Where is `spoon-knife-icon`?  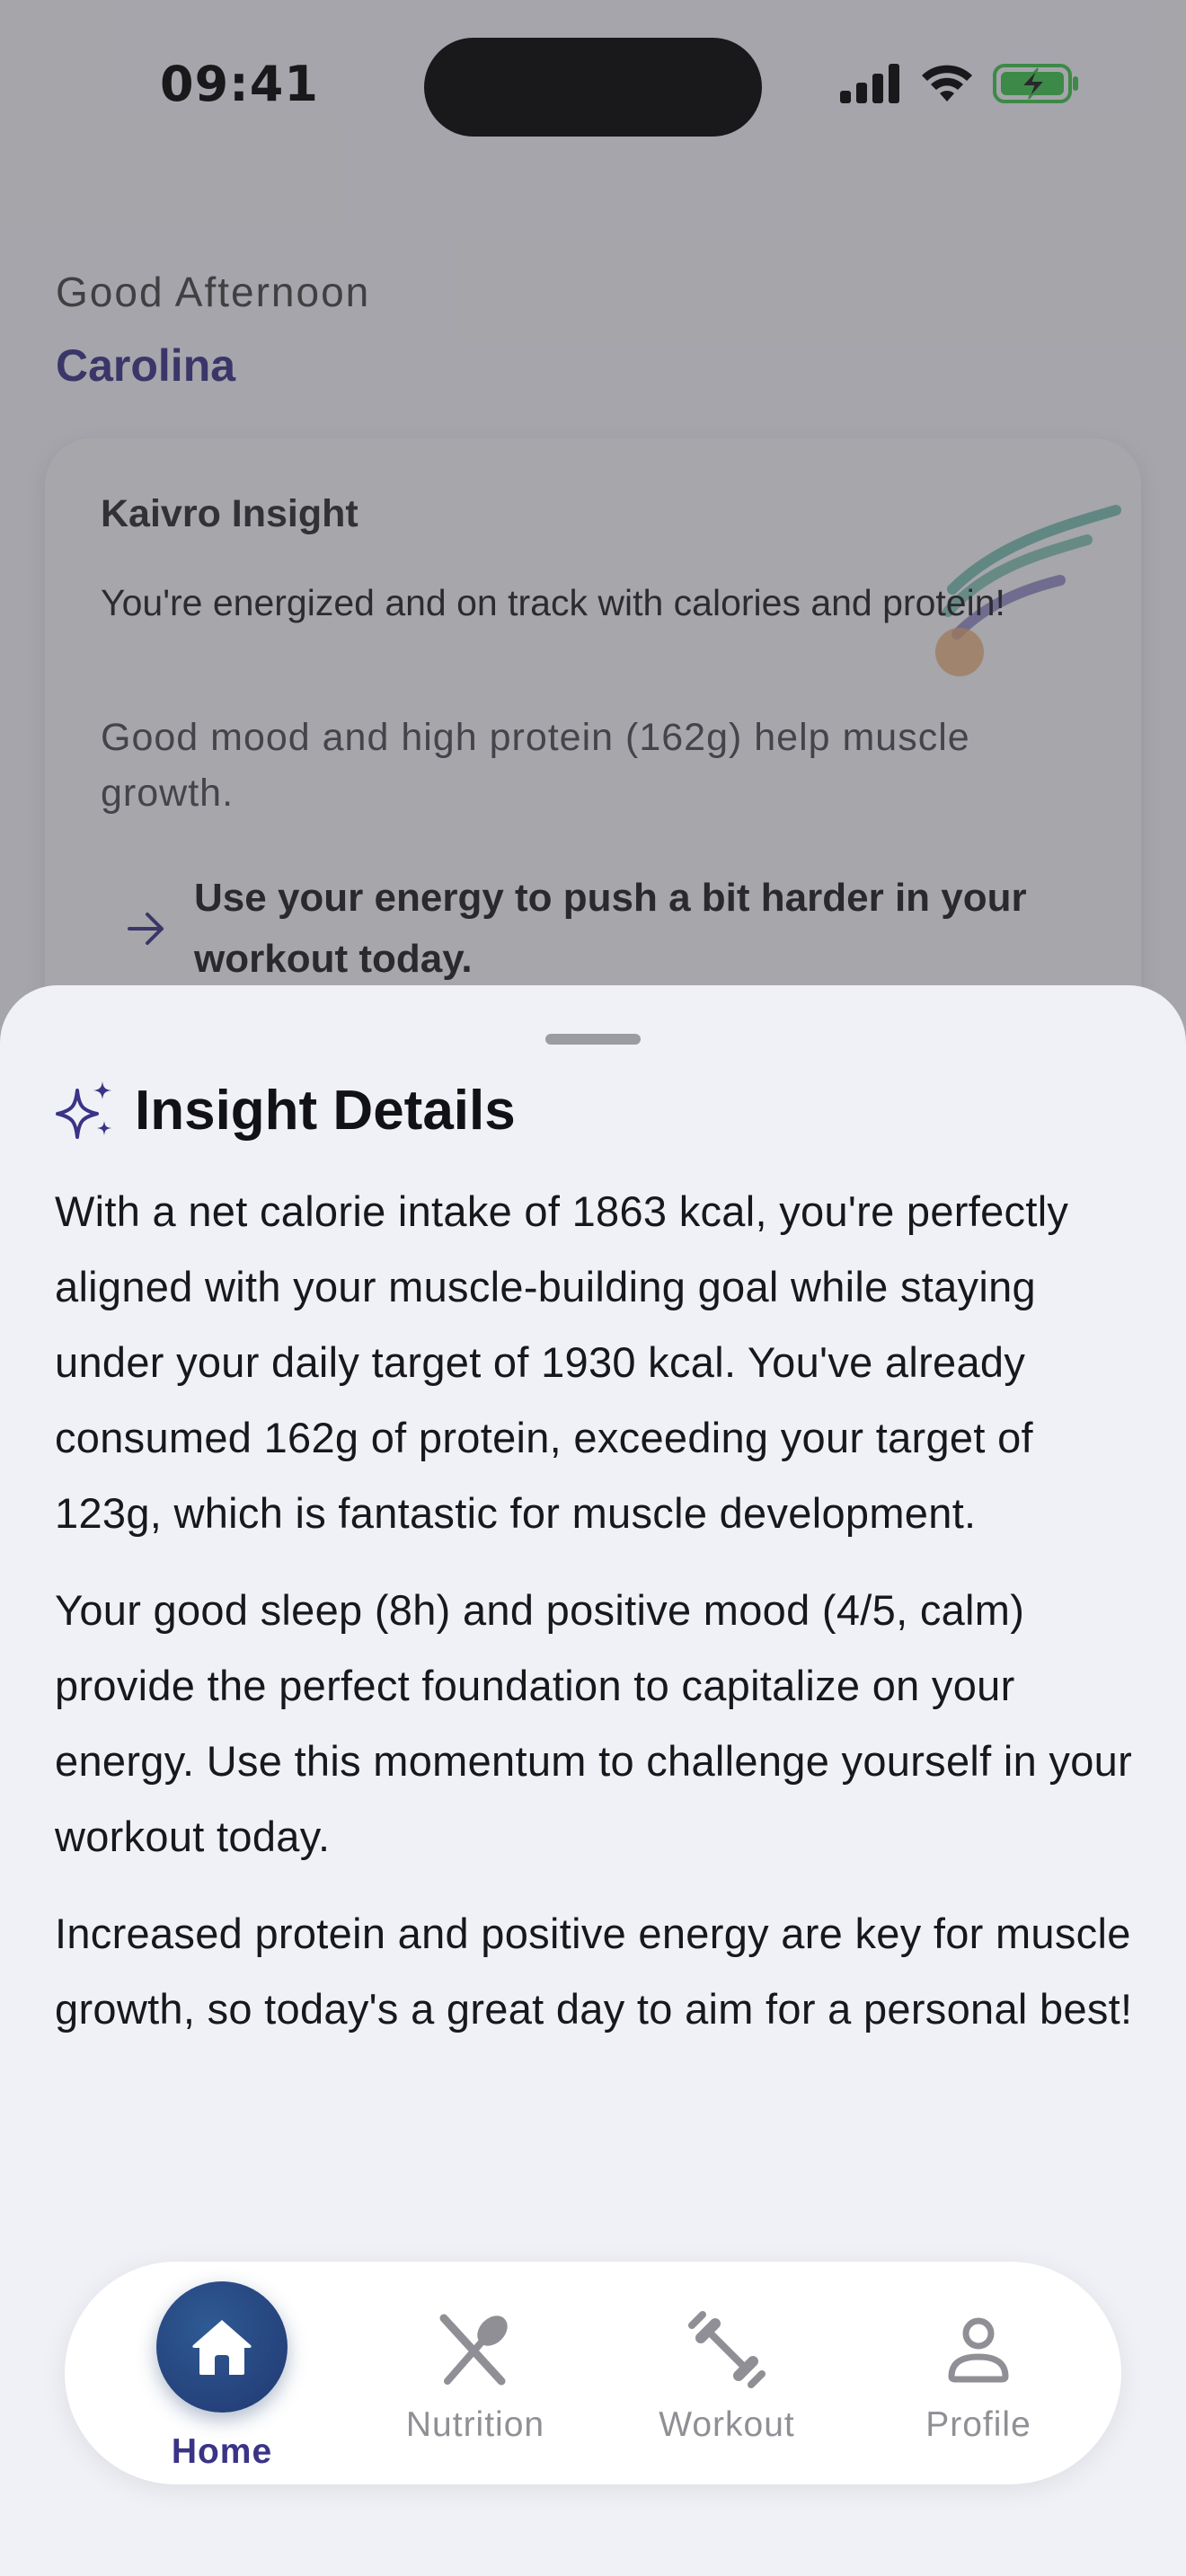
spoon-knife-icon is located at coordinates (473, 2350).